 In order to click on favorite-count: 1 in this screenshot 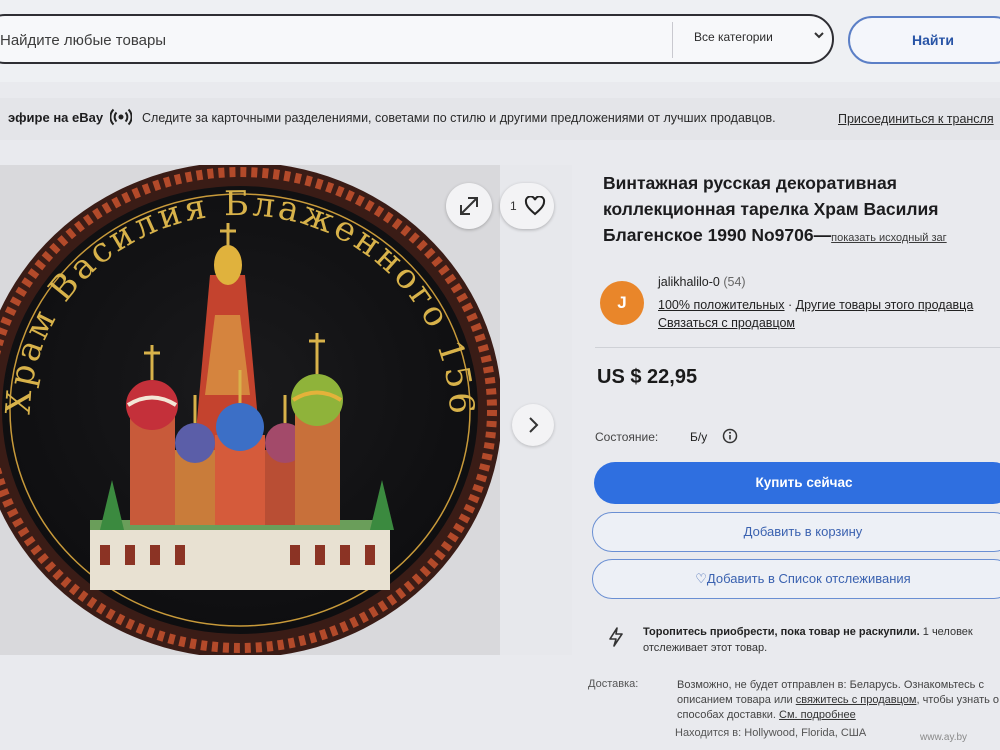, I will do `click(513, 206)`.